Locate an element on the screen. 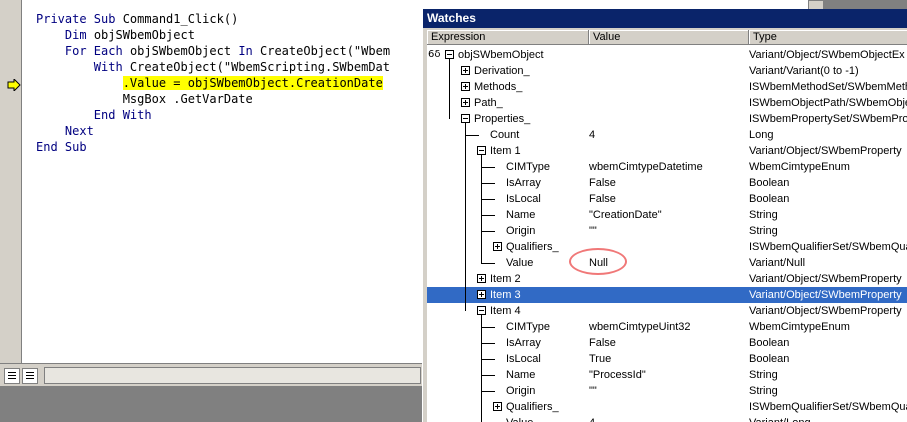  watch-row: Item 2 Variant/Object/SWbemProperty is located at coordinates (667, 279).